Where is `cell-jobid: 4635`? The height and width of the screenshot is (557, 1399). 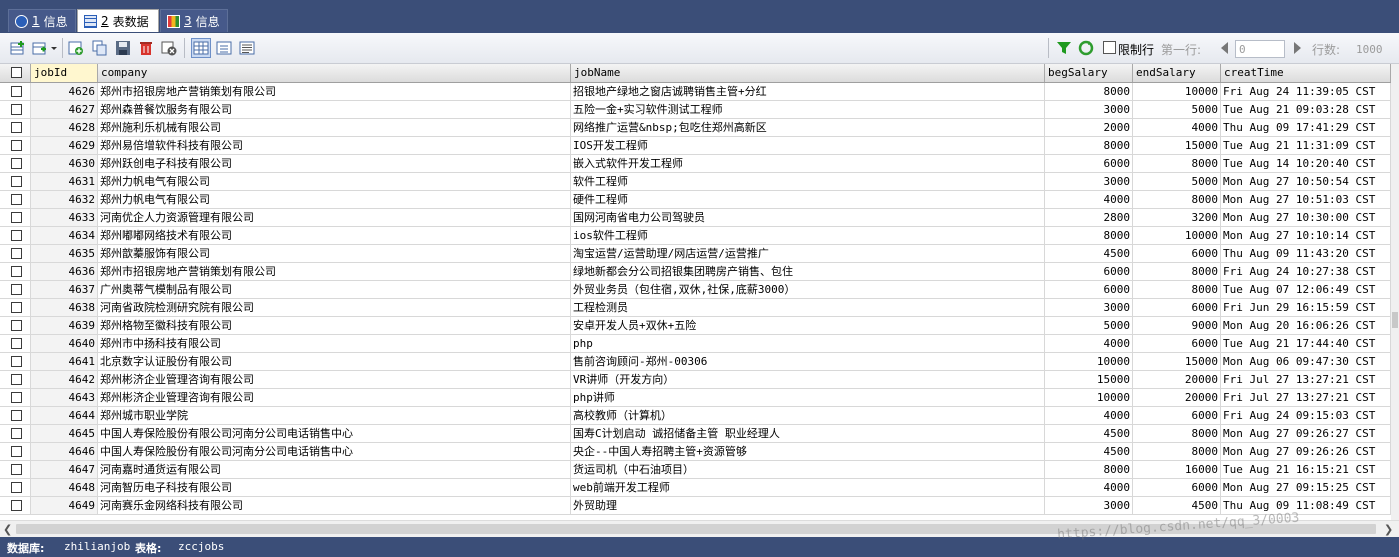 cell-jobid: 4635 is located at coordinates (64, 253).